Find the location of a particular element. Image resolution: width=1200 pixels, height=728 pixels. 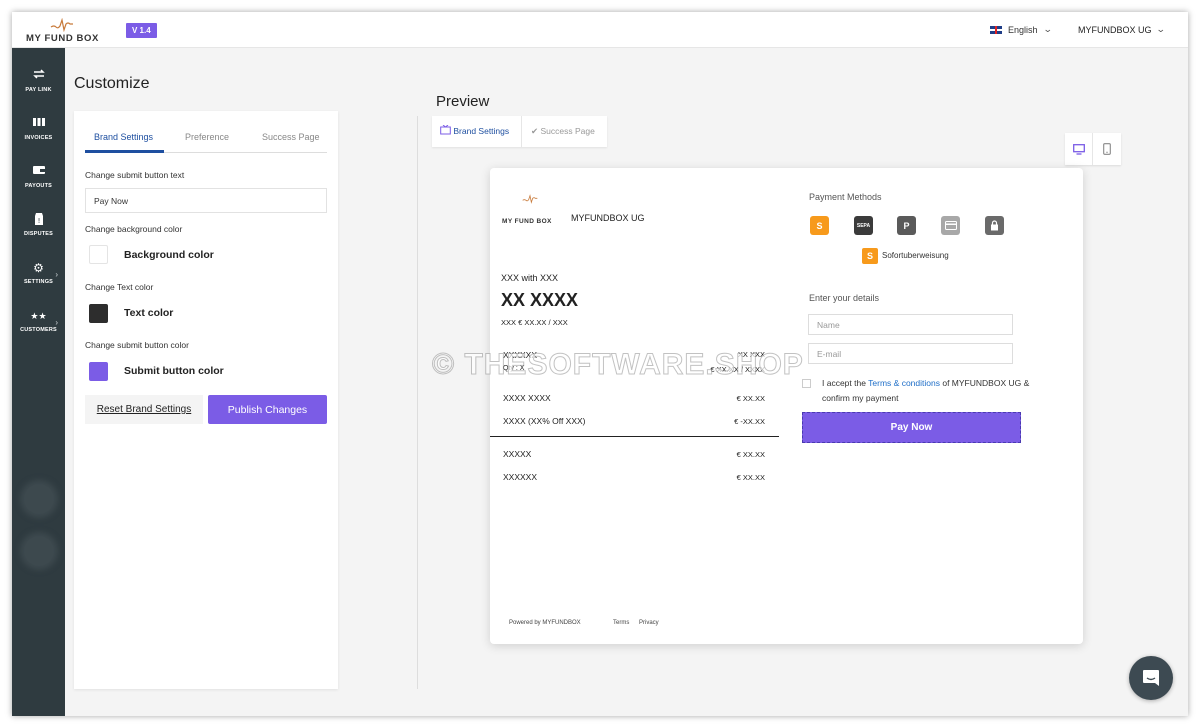

preview-tabs: Brand Settings ✔ Success Page is located at coordinates (519, 131).